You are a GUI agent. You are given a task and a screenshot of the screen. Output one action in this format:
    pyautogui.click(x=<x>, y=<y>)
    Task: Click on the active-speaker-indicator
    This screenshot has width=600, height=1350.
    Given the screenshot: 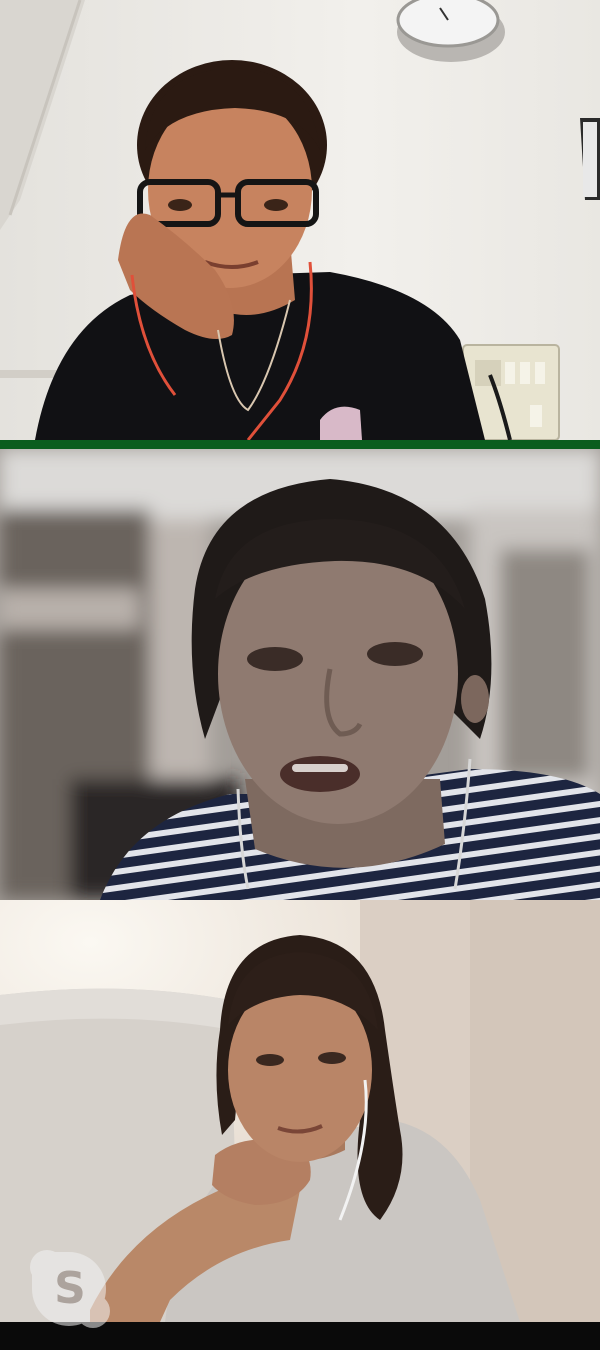 What is the action you would take?
    pyautogui.click(x=300, y=444)
    